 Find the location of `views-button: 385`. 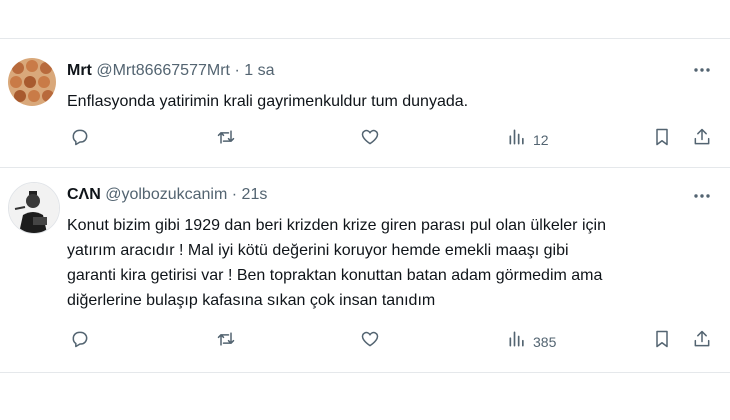

views-button: 385 is located at coordinates (531, 341).